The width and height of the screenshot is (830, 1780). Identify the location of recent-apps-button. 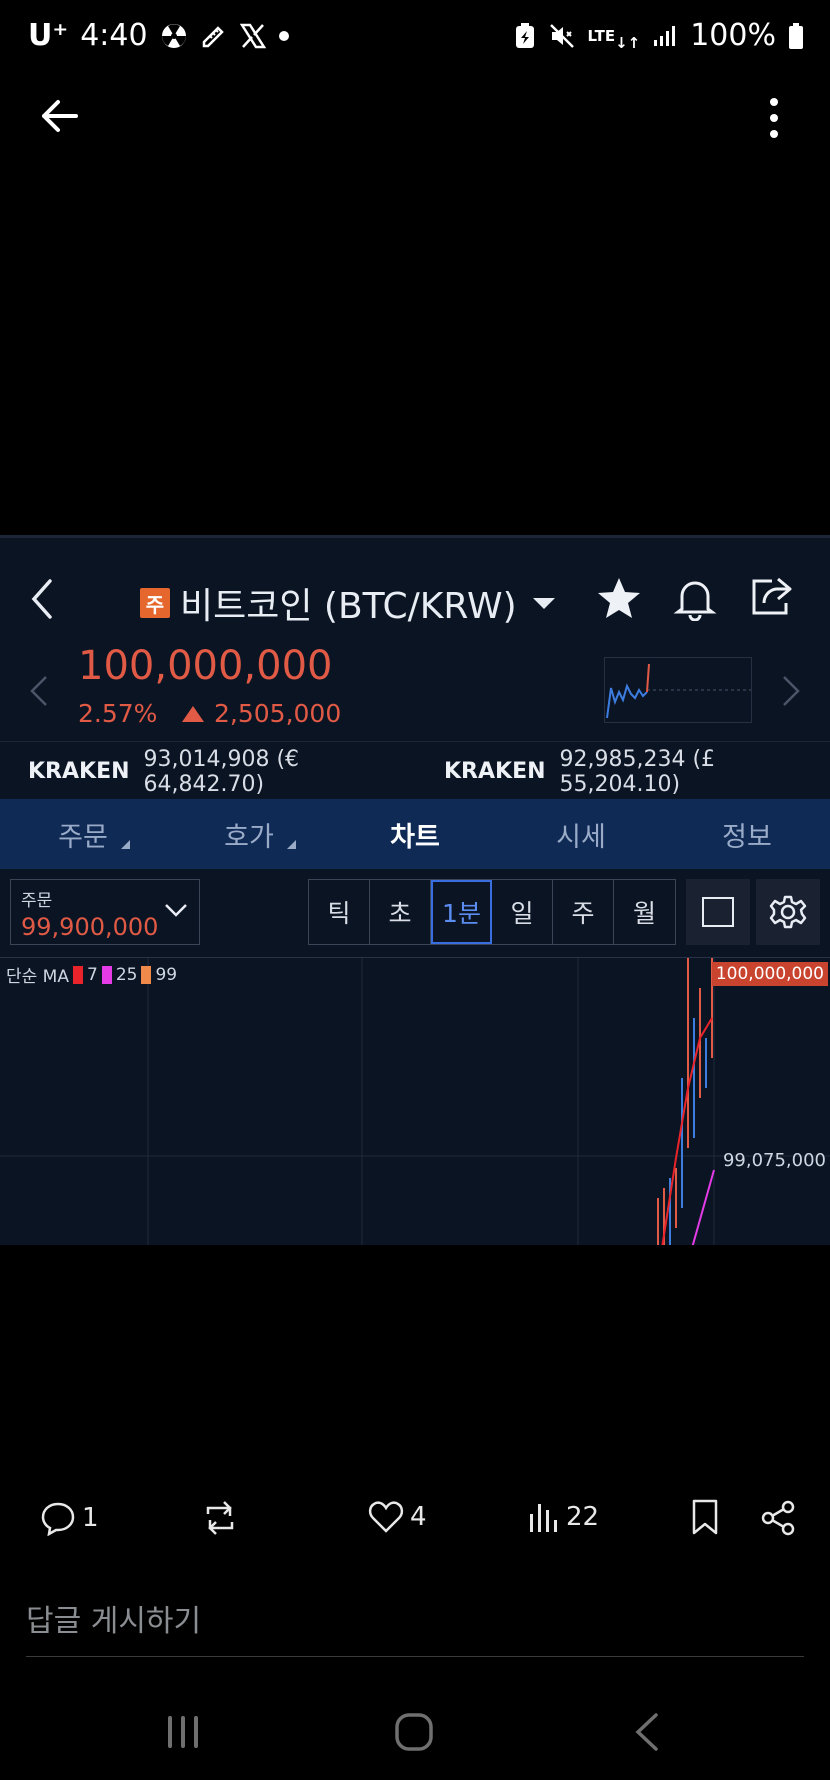
(184, 1734).